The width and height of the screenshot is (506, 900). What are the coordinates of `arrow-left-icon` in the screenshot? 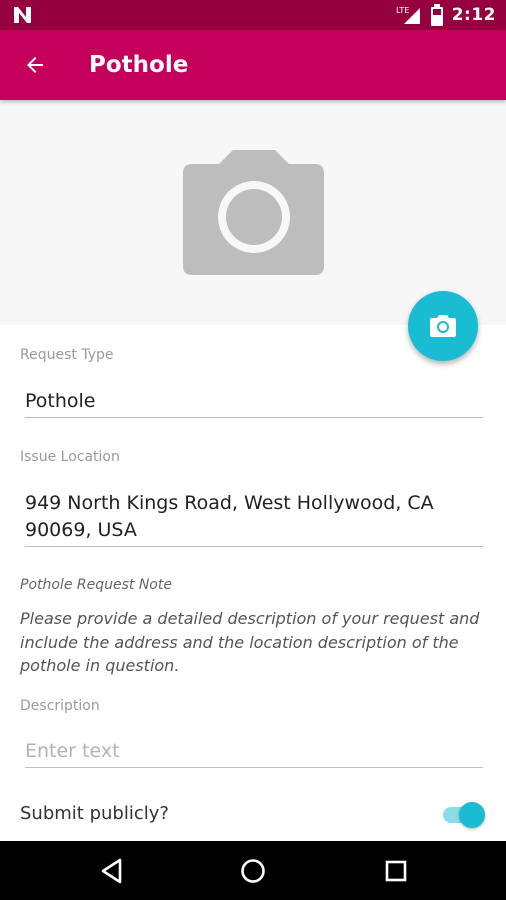 It's located at (35, 65).